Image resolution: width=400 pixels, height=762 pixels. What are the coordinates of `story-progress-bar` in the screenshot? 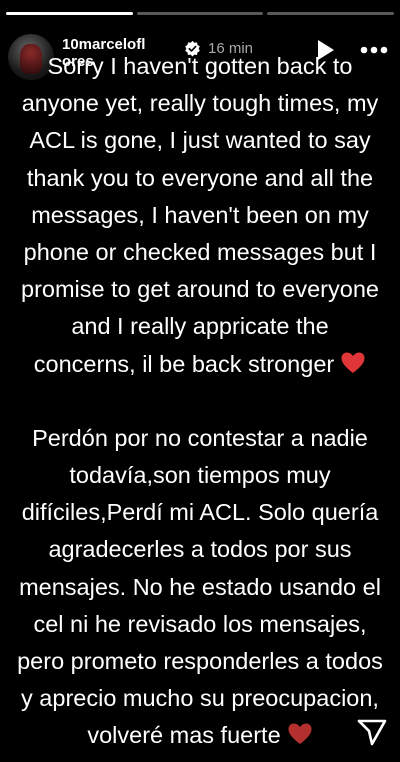 It's located at (200, 13).